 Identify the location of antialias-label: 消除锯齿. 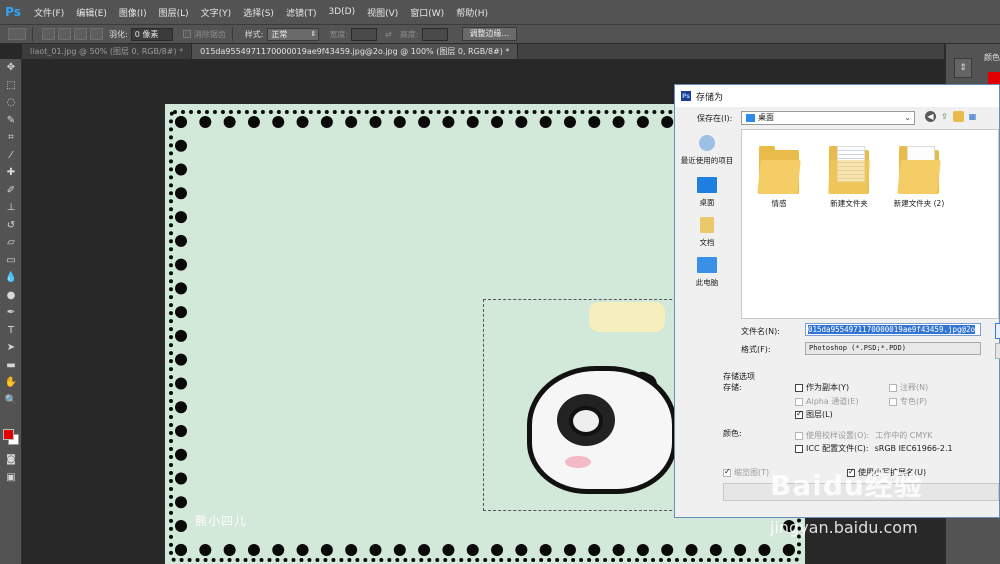
(209, 34).